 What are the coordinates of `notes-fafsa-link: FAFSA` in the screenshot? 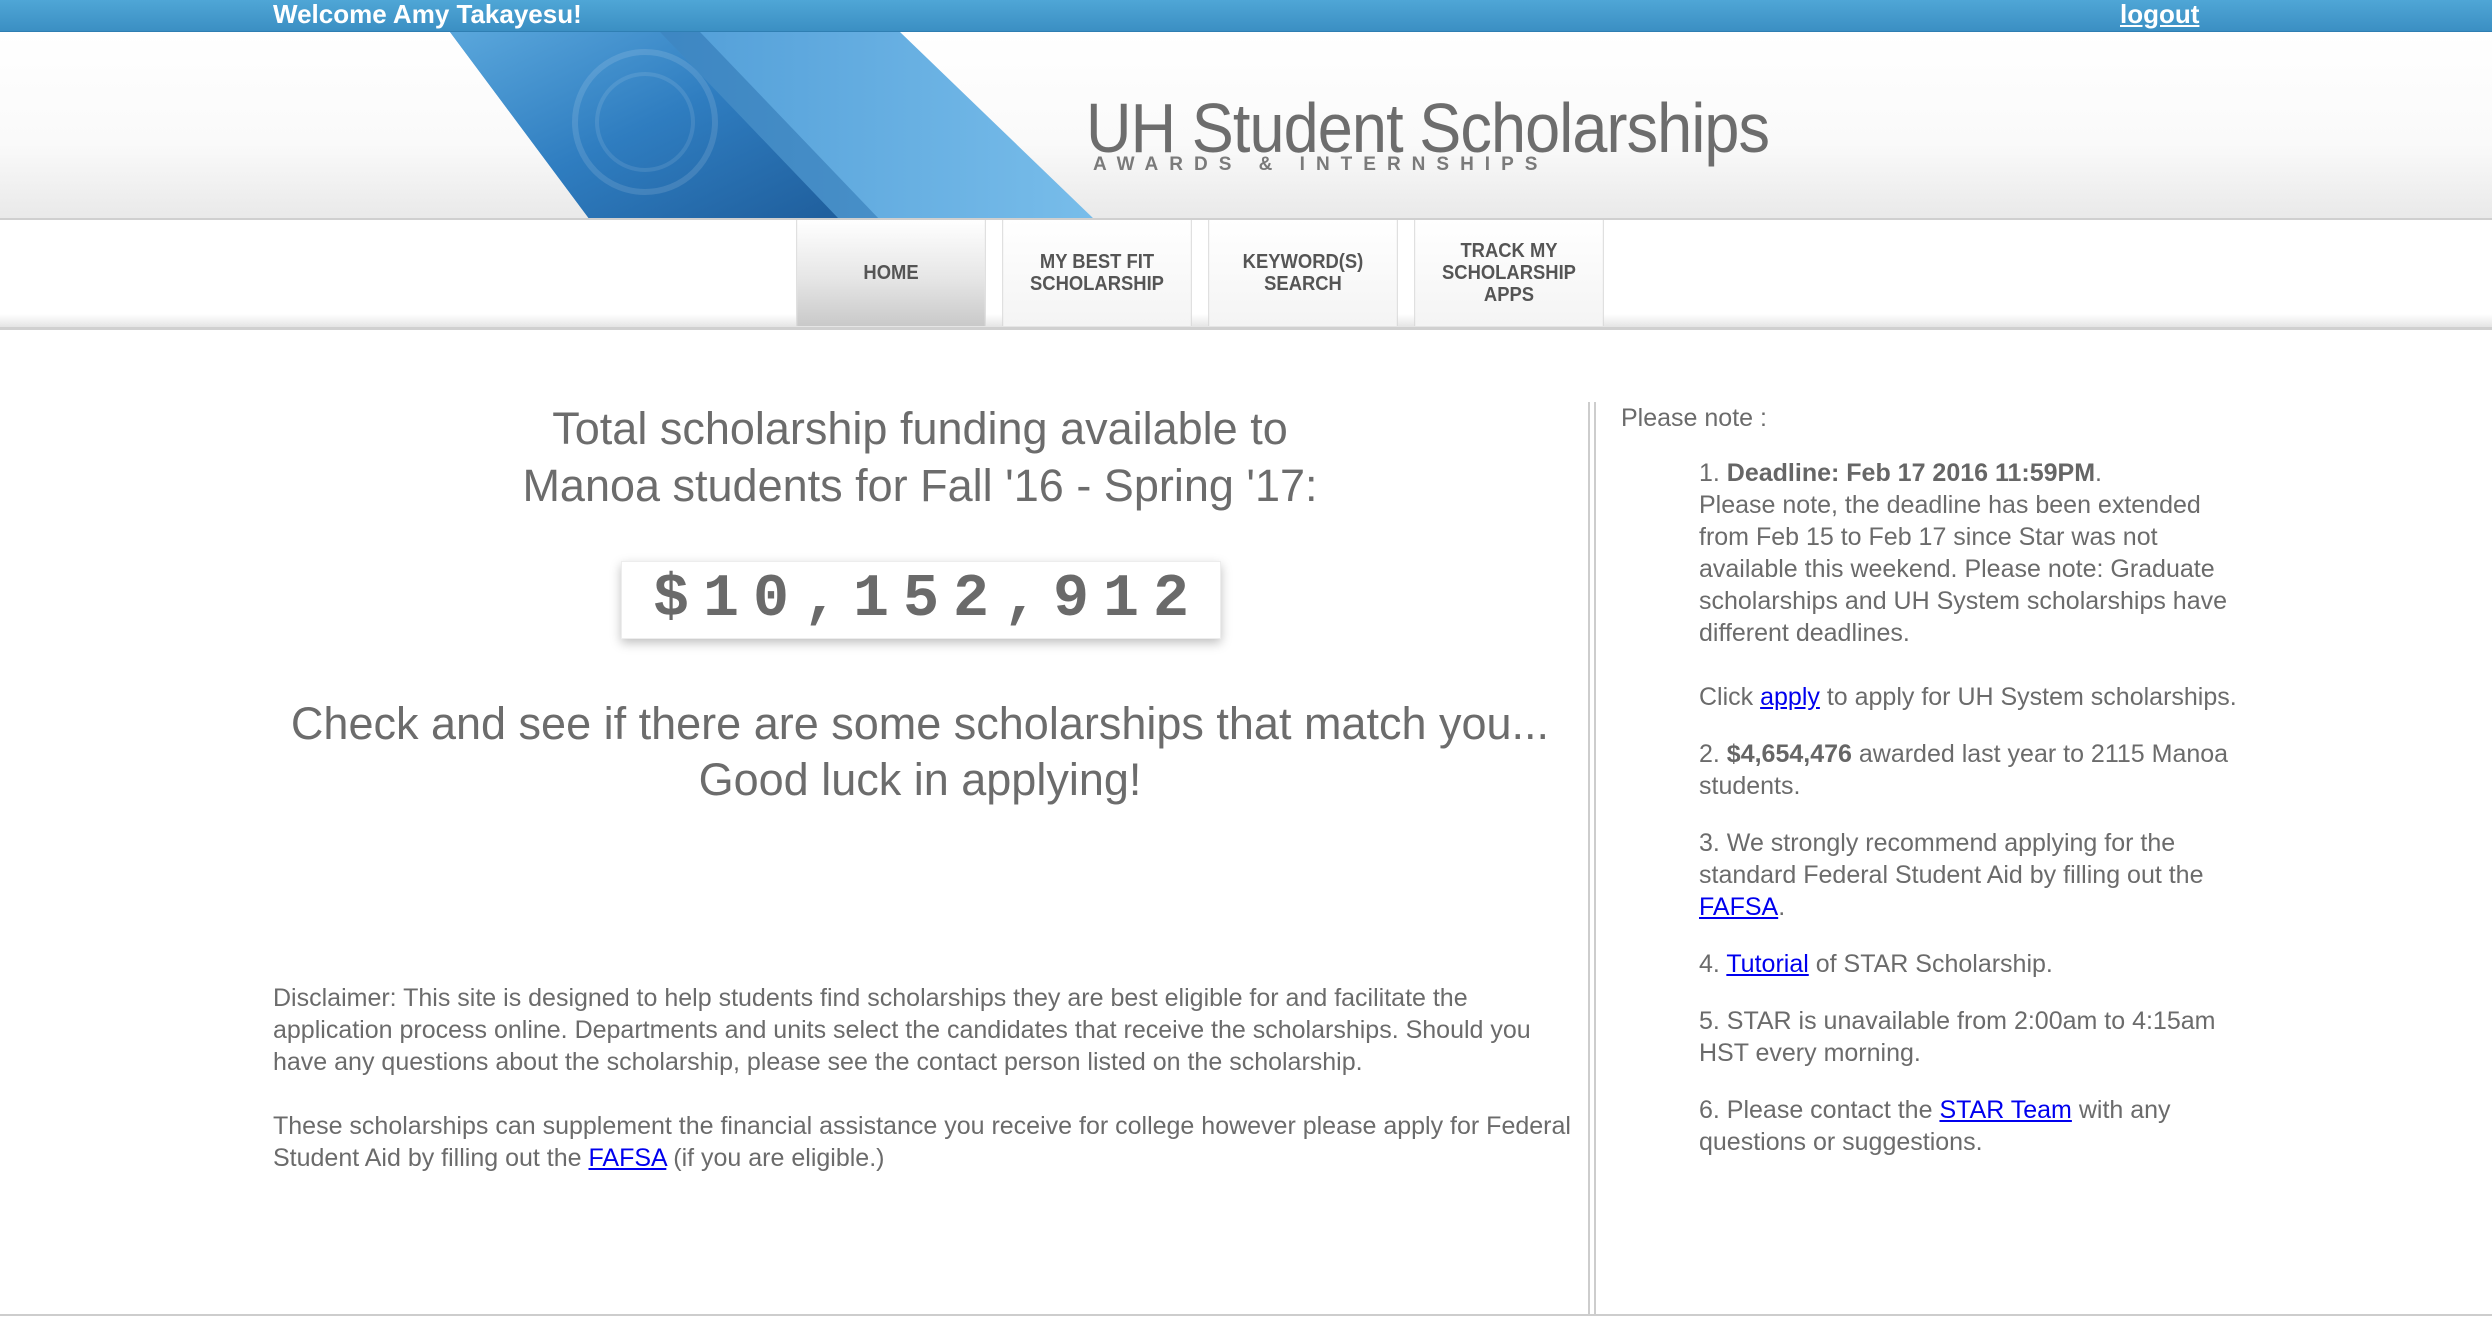 It's located at (1738, 907).